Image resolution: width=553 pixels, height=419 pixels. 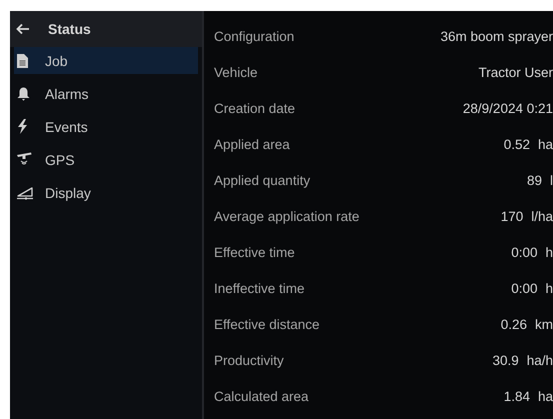 I want to click on lightning-bolt-icon, so click(x=22, y=126).